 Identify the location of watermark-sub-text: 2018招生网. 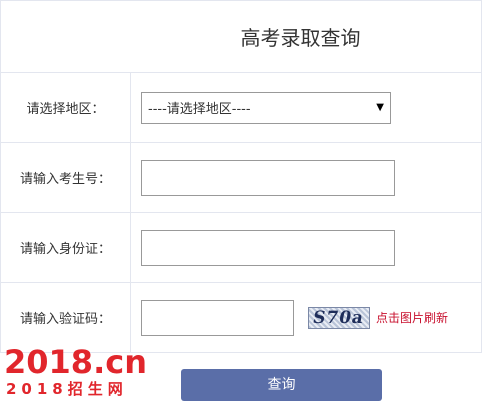
(67, 389).